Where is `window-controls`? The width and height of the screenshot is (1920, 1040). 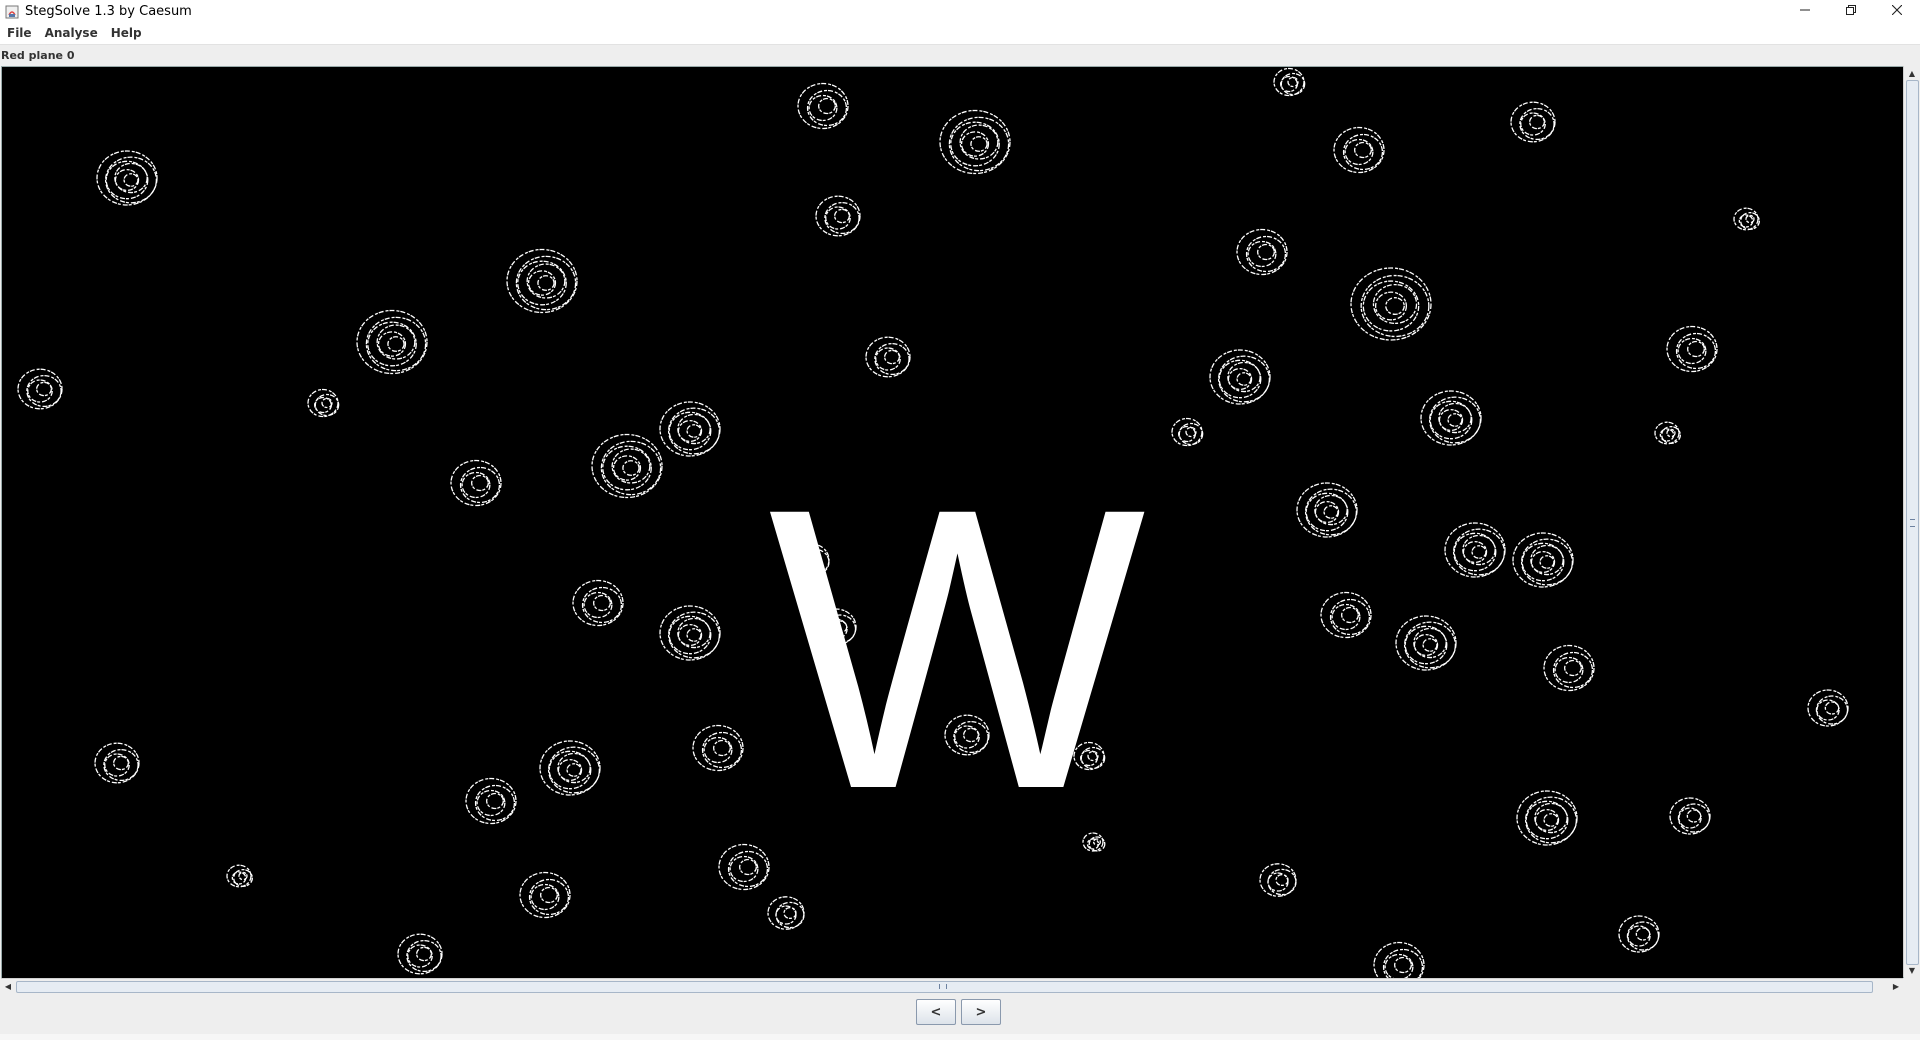 window-controls is located at coordinates (1851, 11).